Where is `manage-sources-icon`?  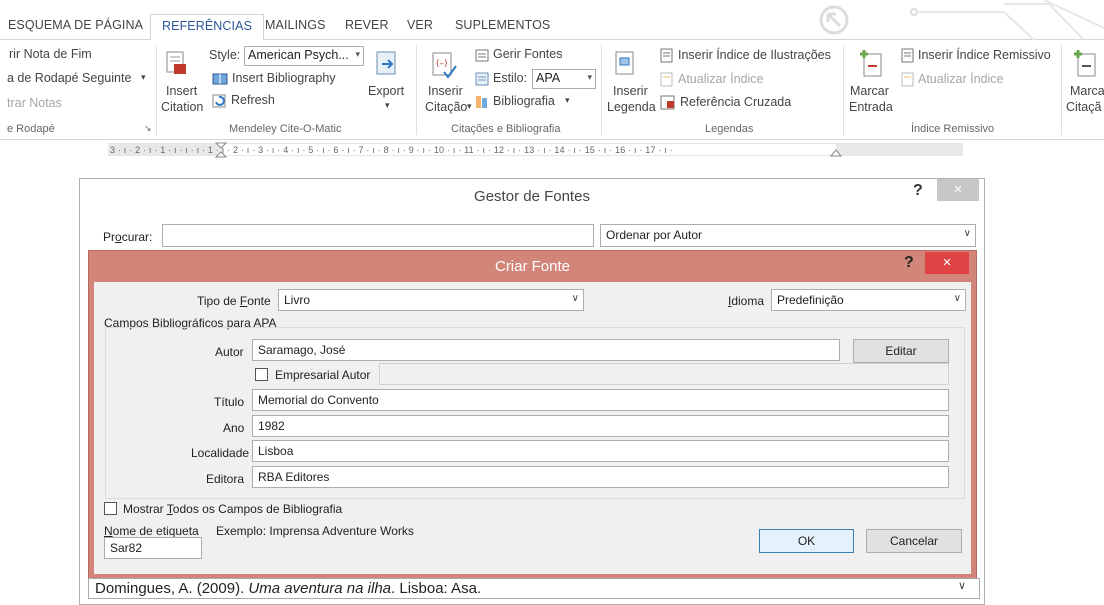
manage-sources-icon is located at coordinates (482, 55).